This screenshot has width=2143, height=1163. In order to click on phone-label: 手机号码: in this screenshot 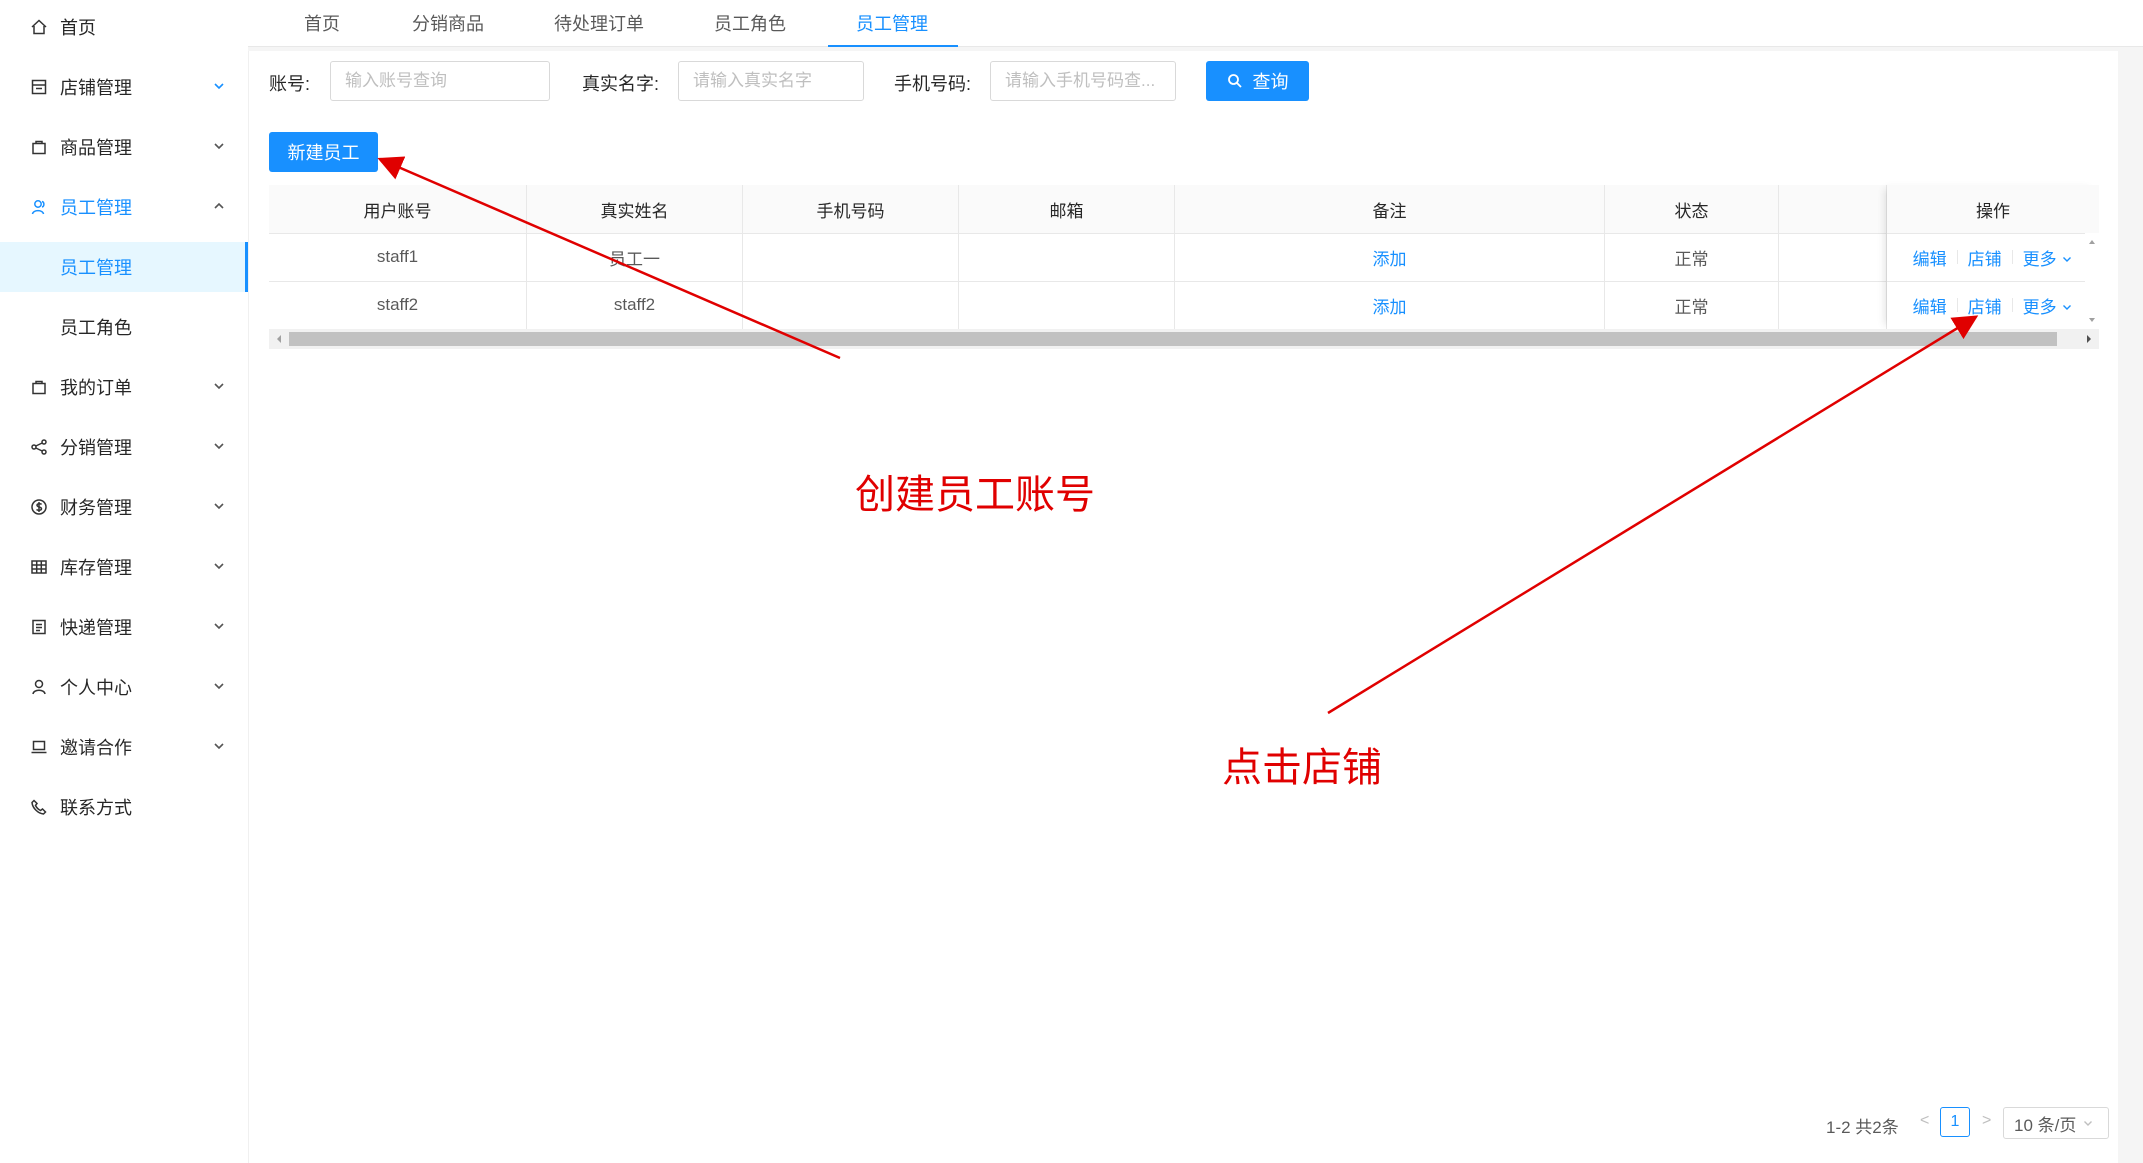, I will do `click(933, 84)`.